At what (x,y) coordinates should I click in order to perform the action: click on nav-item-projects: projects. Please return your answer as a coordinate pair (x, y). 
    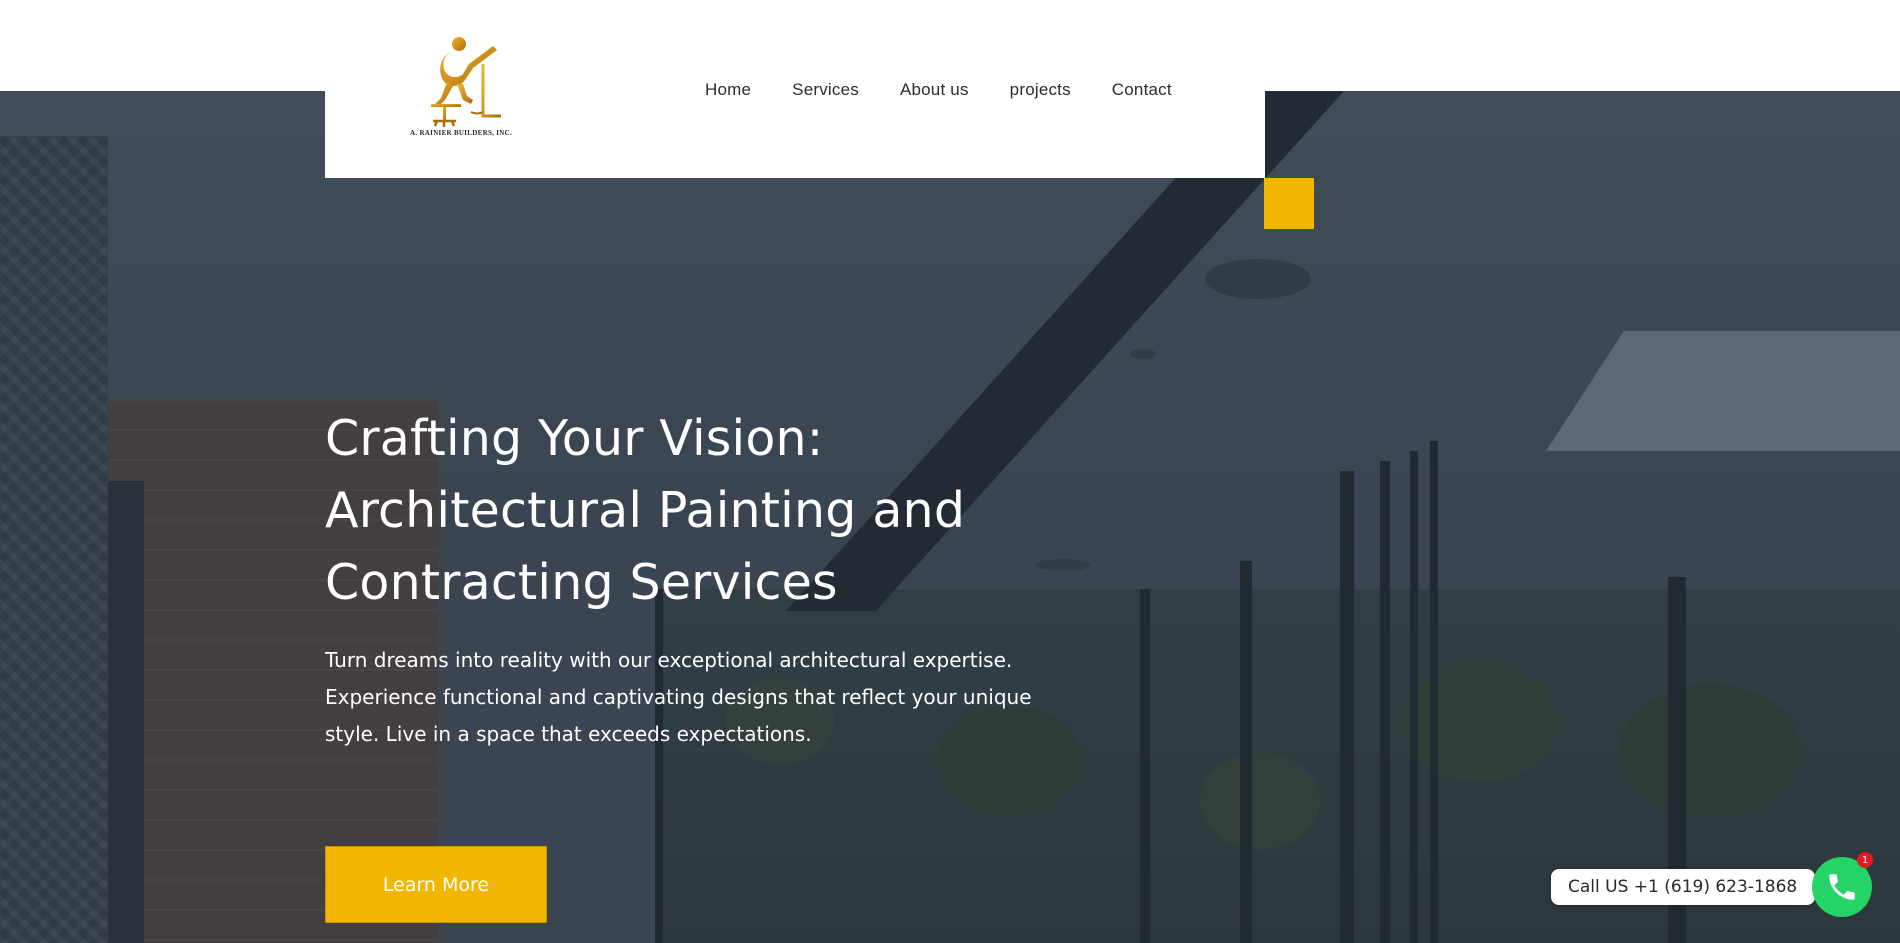
    Looking at the image, I should click on (1040, 90).